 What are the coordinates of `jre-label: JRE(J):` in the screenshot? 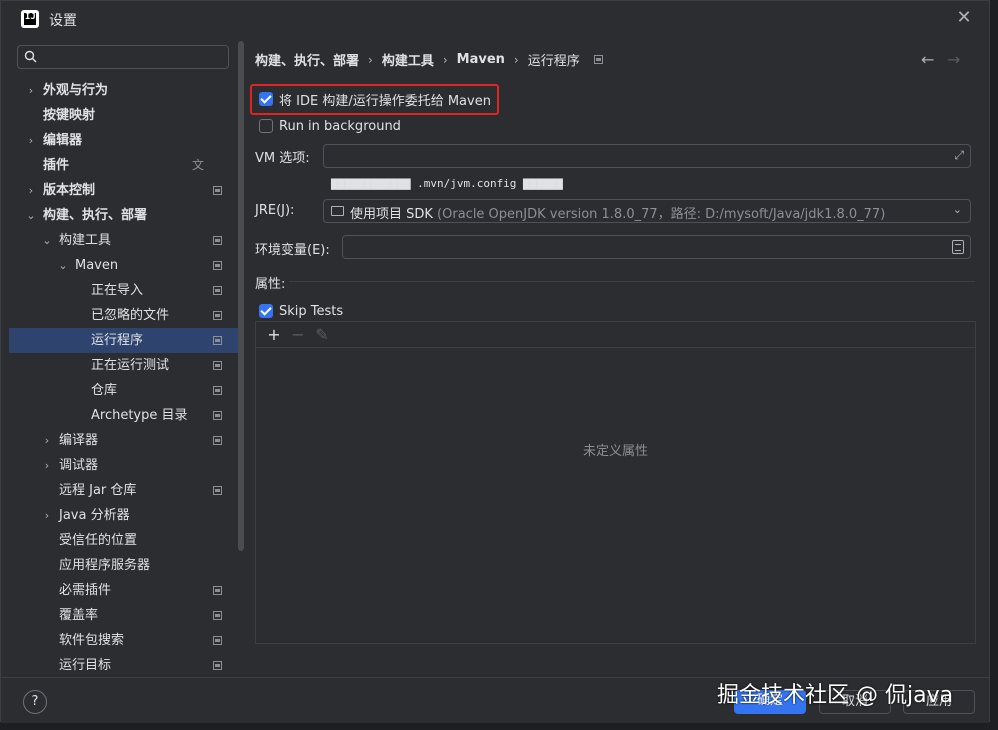 It's located at (275, 210).